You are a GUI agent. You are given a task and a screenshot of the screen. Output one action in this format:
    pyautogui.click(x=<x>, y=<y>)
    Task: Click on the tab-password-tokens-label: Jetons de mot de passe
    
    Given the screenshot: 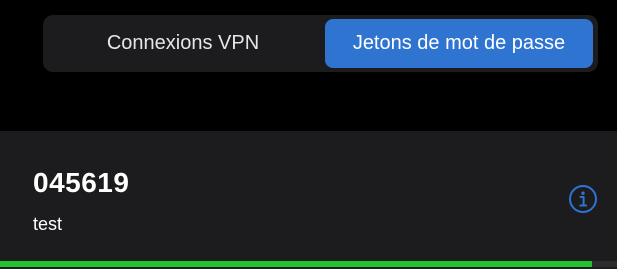 What is the action you would take?
    pyautogui.click(x=459, y=43)
    